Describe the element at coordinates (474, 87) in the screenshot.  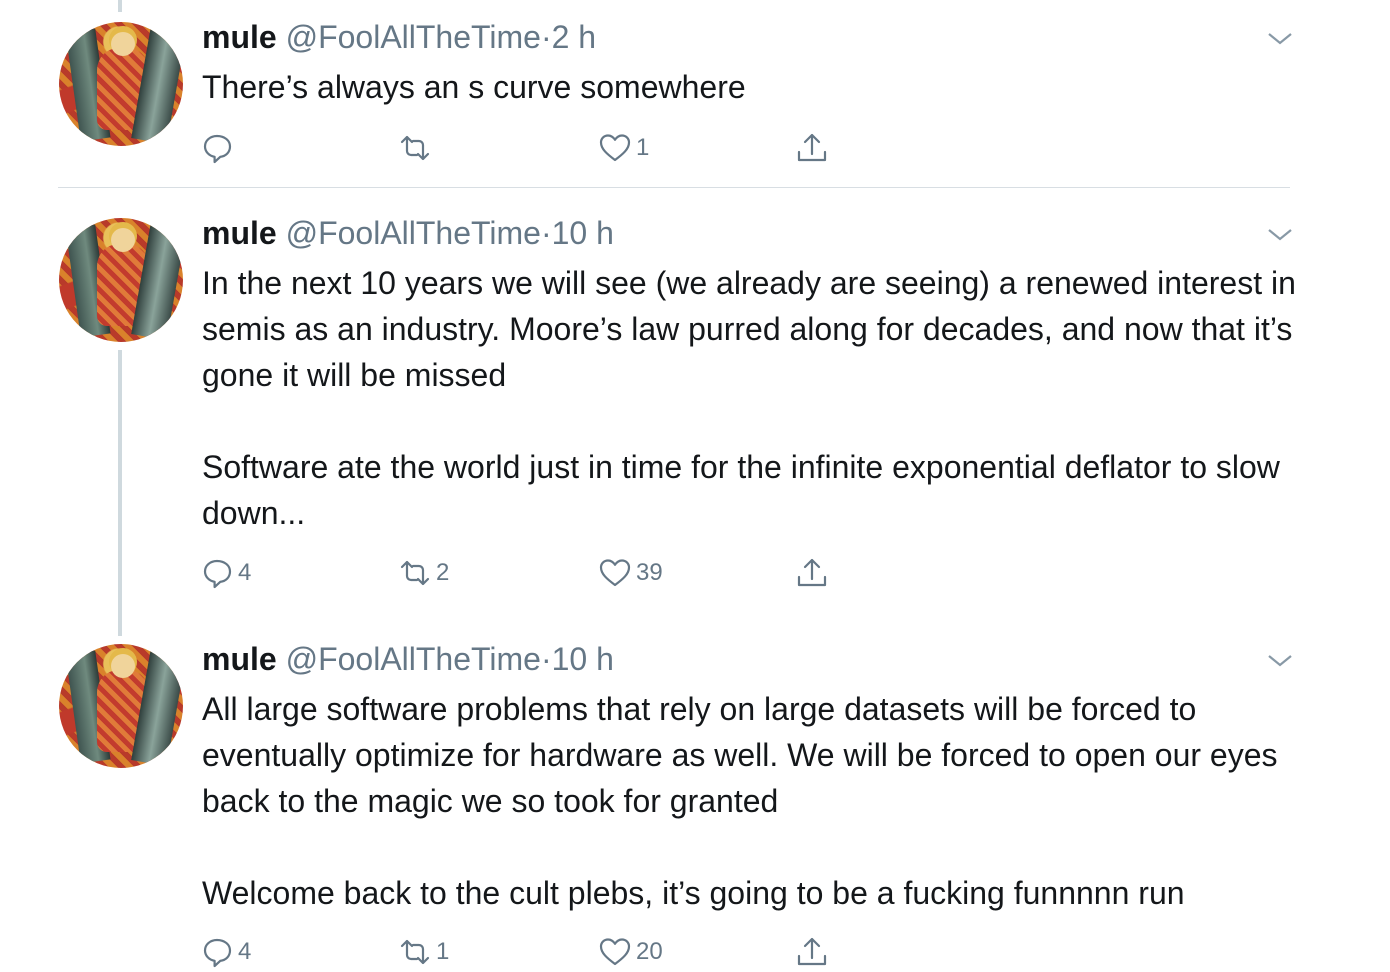
I see `tweet-text: There’s always an s curve somewhere` at that location.